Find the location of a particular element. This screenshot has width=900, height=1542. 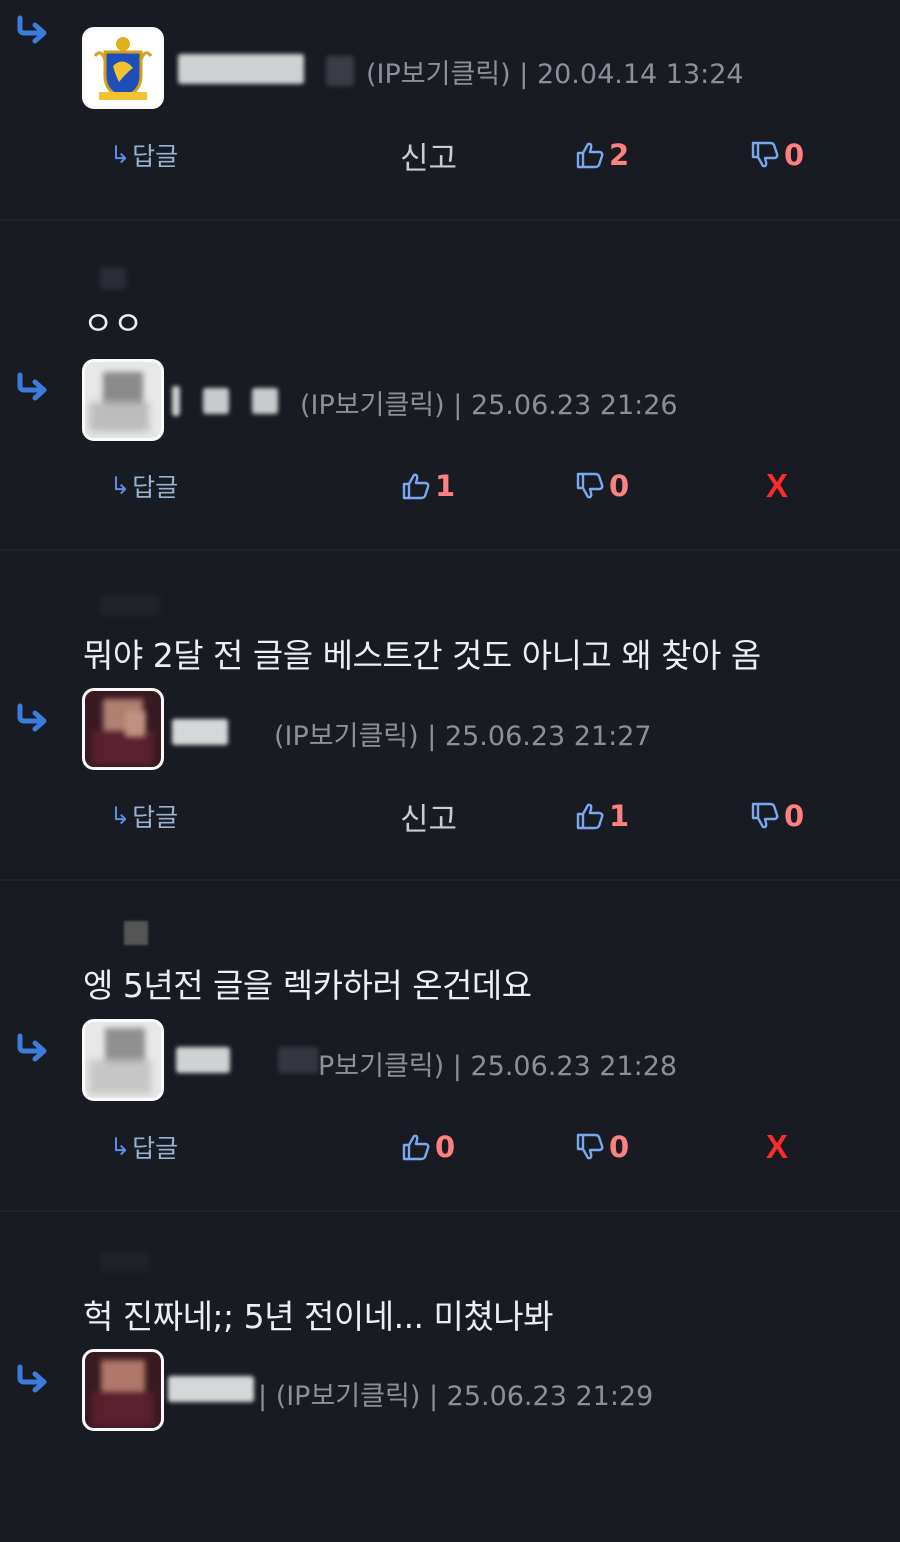

comment-date: 20.04.14 13:24 is located at coordinates (640, 74).